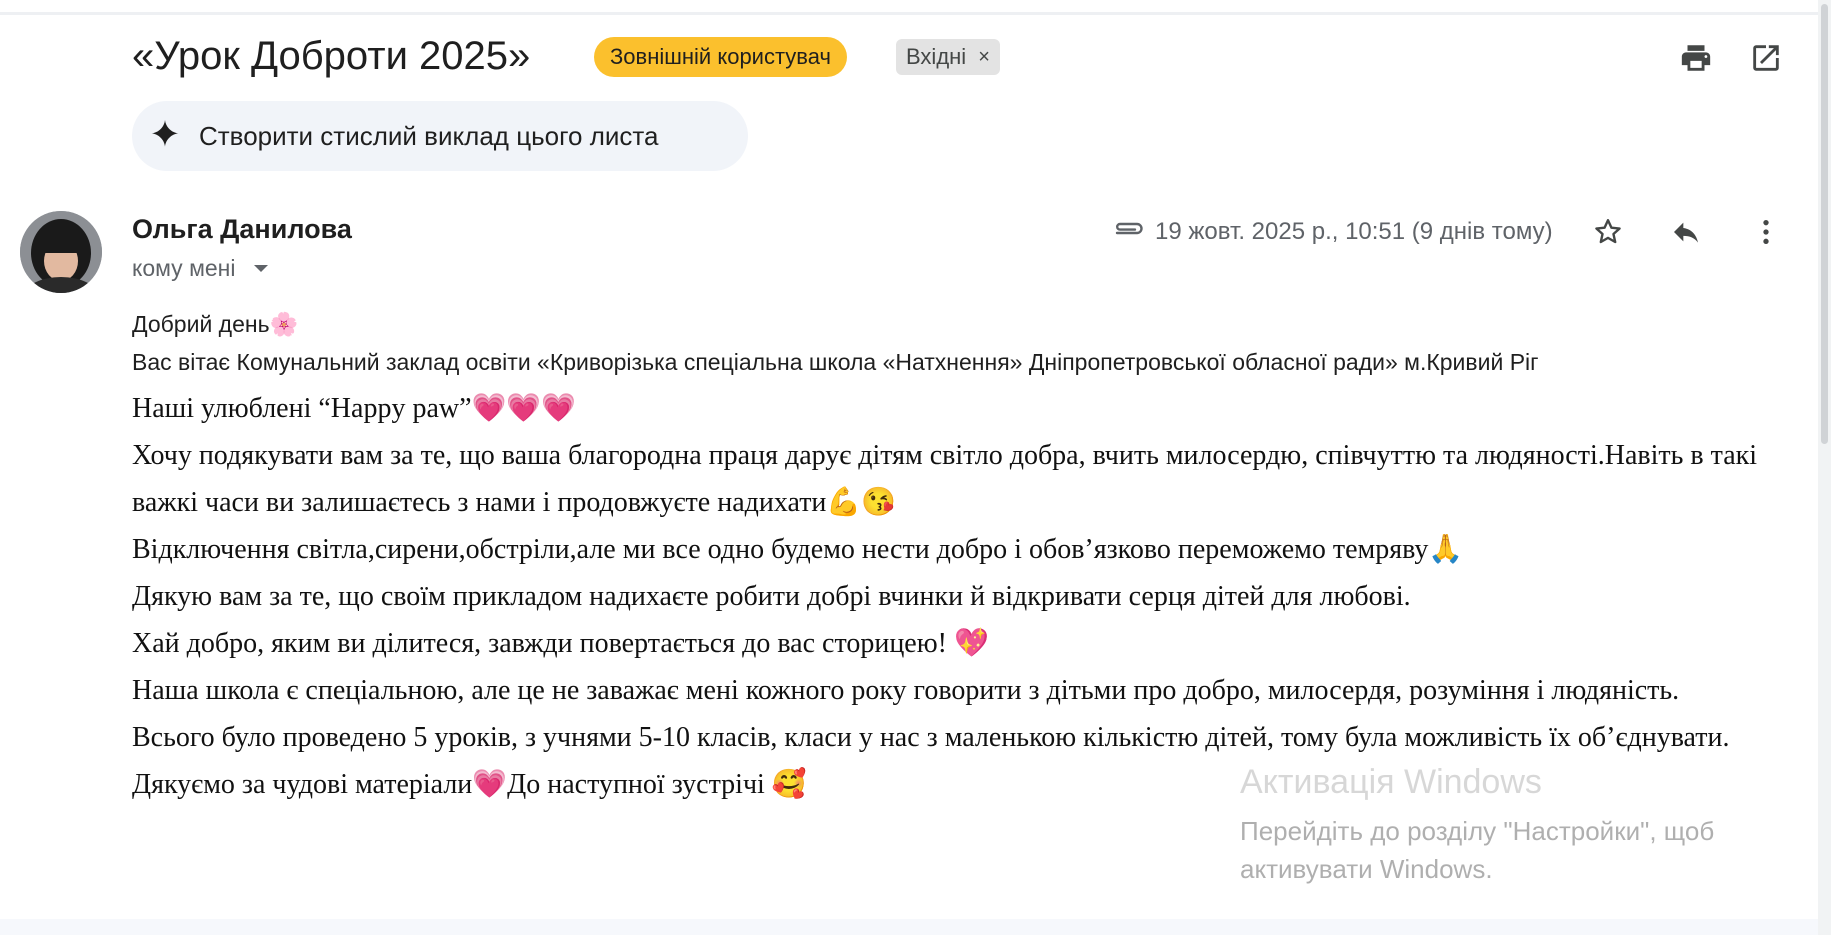 The width and height of the screenshot is (1831, 935). I want to click on summarize-email-button: Створити стислий виклад цього листа, so click(440, 136).